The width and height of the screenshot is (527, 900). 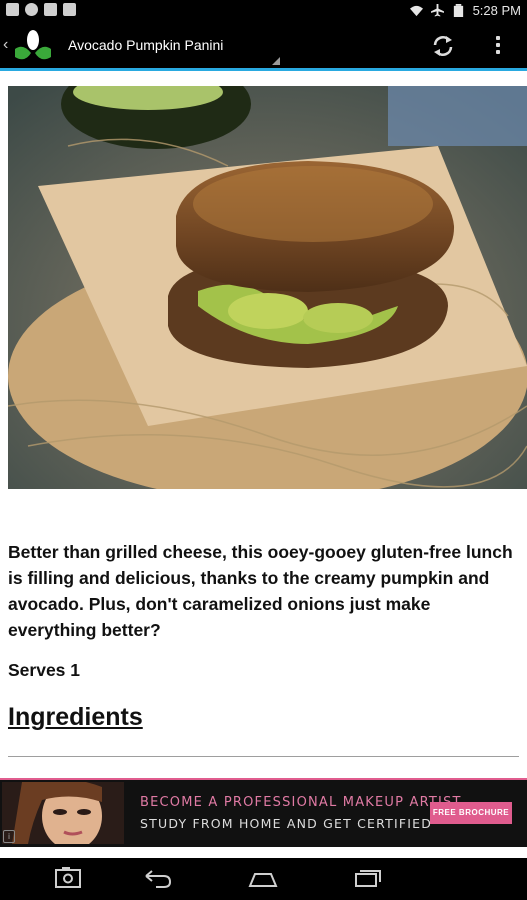 What do you see at coordinates (50, 9) in the screenshot?
I see `gmail-icon` at bounding box center [50, 9].